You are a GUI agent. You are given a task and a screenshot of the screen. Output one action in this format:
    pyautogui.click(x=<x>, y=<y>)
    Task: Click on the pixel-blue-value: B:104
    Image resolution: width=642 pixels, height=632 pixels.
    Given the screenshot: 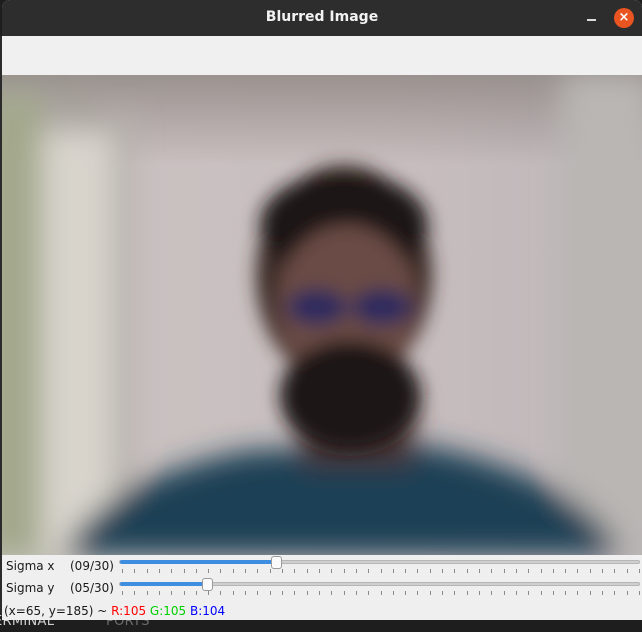 What is the action you would take?
    pyautogui.click(x=208, y=611)
    